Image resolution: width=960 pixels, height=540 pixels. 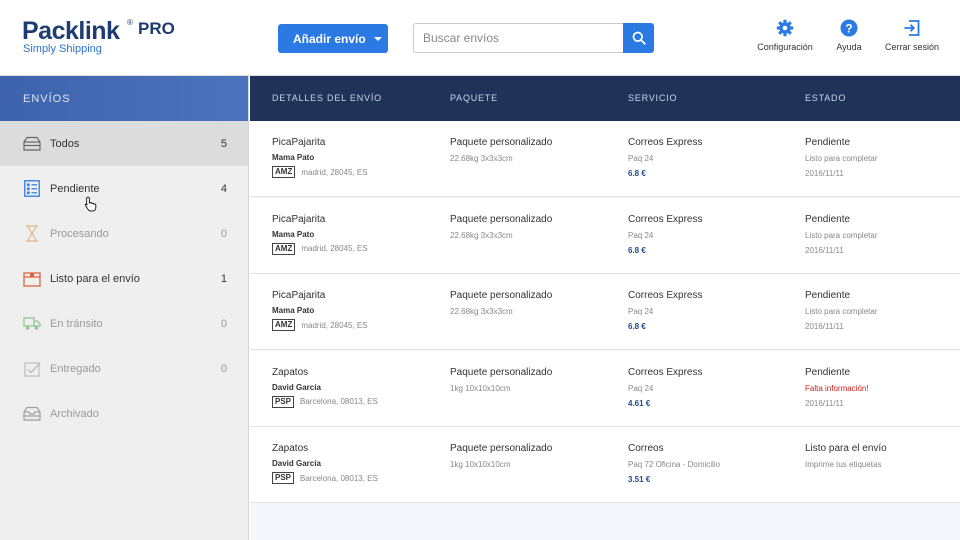 I want to click on caret-down-icon, so click(x=377, y=38).